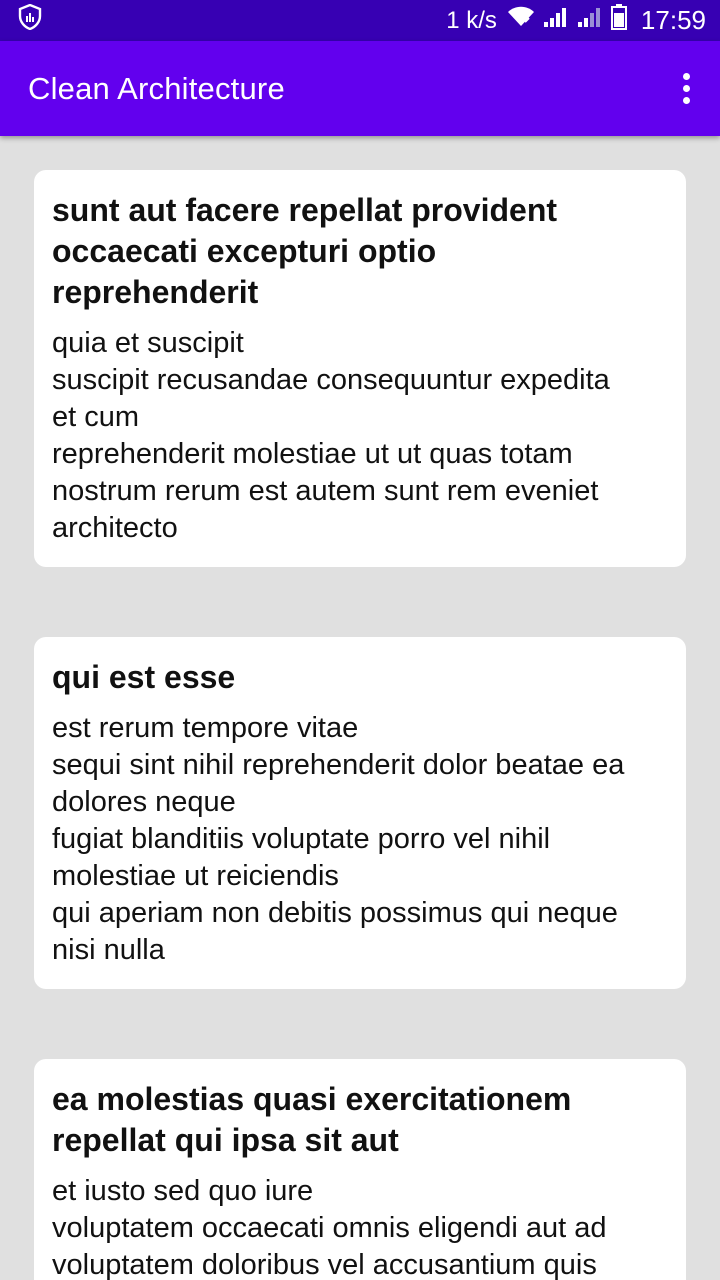 Image resolution: width=720 pixels, height=1280 pixels. I want to click on app-title: Clean Architecture, so click(156, 88).